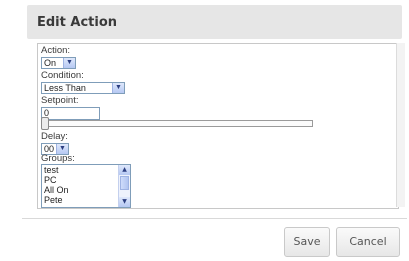 The width and height of the screenshot is (409, 261). I want to click on dialog-title: Edit Action, so click(77, 22).